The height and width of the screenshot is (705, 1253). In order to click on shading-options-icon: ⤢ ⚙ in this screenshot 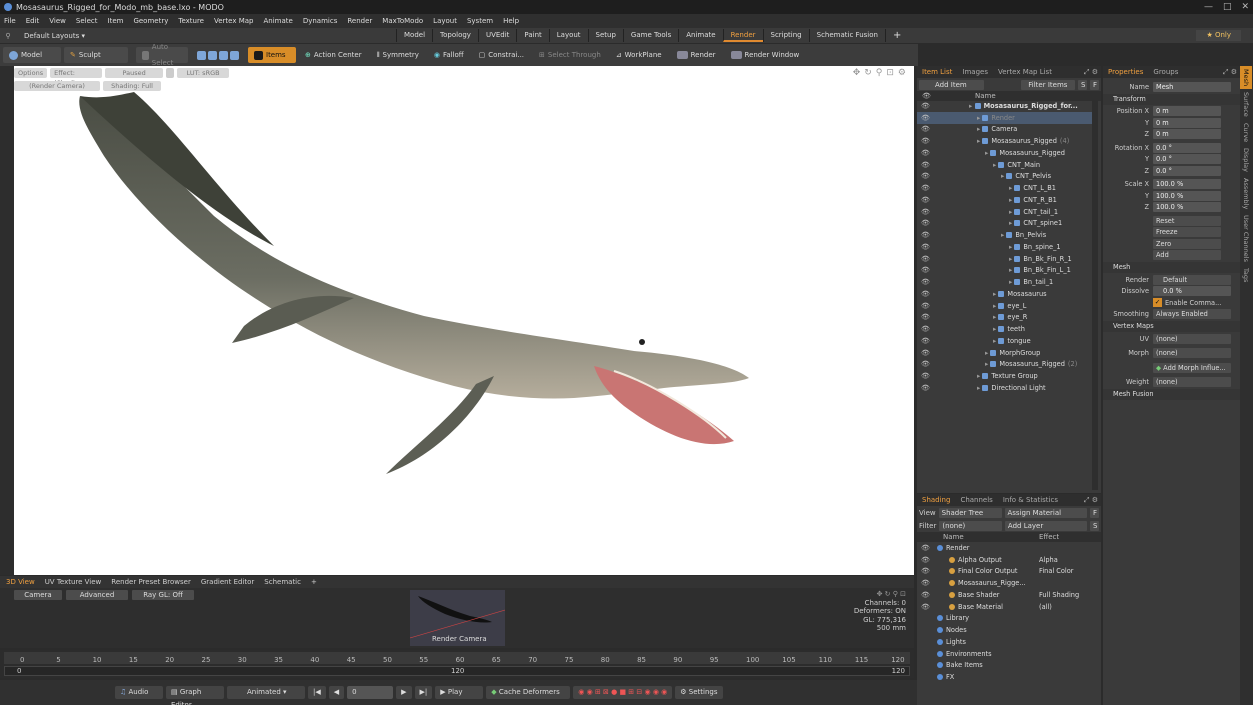, I will do `click(1092, 500)`.